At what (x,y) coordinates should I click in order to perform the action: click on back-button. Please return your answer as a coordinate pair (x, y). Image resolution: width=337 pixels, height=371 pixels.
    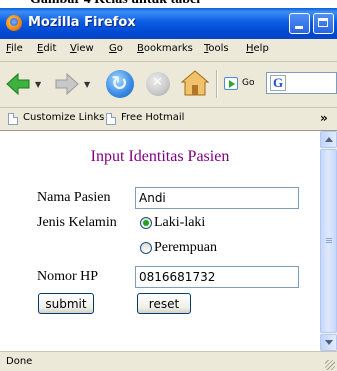
    Looking at the image, I should click on (18, 84).